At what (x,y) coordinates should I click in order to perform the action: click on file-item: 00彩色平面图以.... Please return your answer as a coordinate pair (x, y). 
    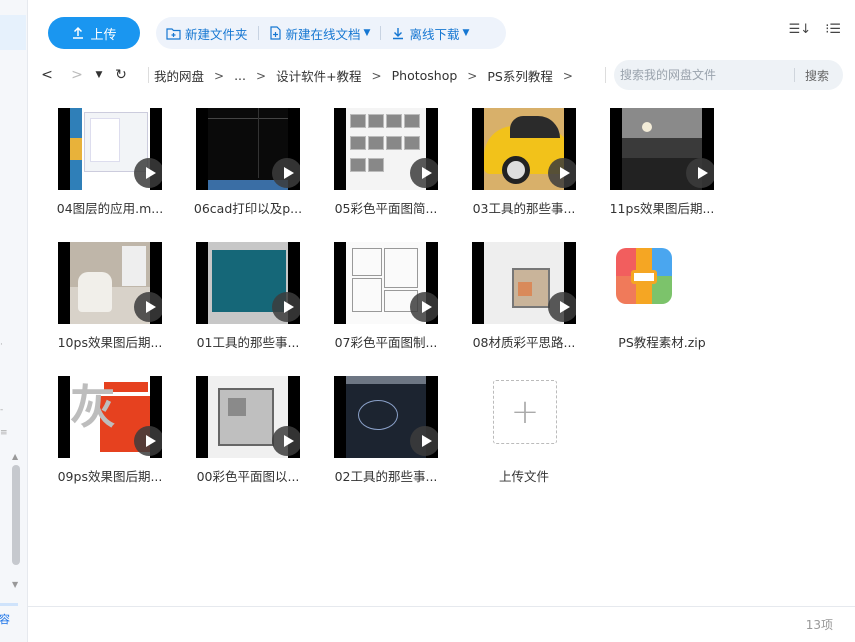
    Looking at the image, I should click on (233, 429).